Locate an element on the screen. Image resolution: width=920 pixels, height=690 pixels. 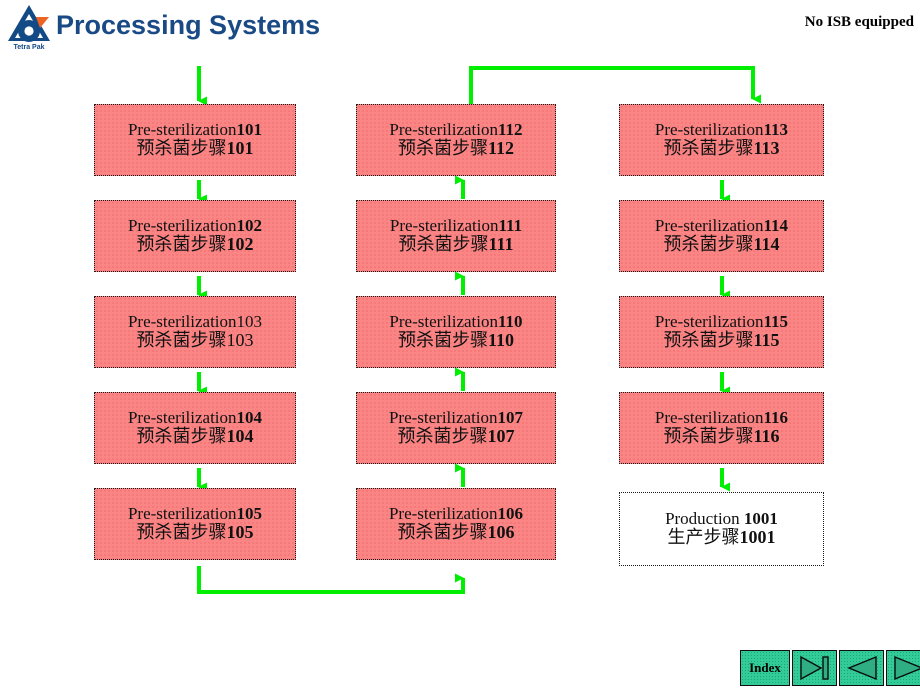
process-box-114-en: Pre-sterilization114 is located at coordinates (721, 226).